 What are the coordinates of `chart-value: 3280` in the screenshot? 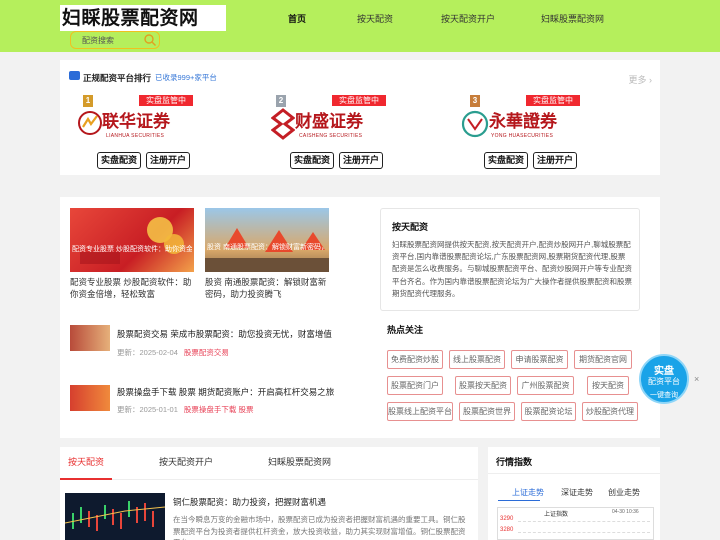 It's located at (507, 530).